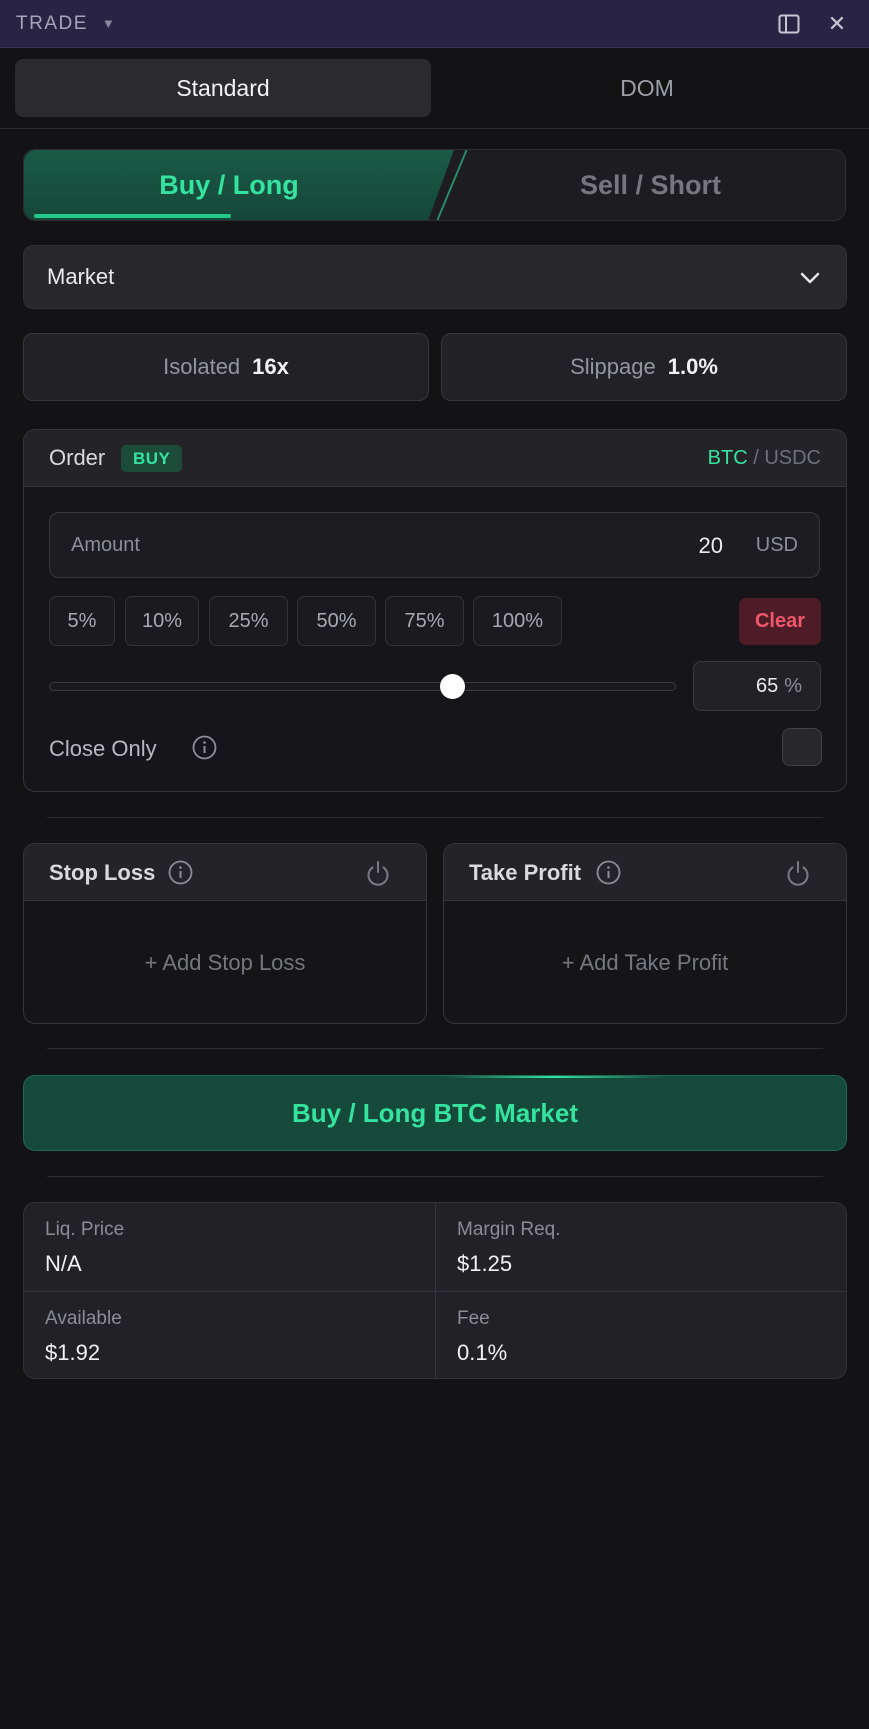  I want to click on window-titlebar: TRADE ▼ ✕, so click(434, 24).